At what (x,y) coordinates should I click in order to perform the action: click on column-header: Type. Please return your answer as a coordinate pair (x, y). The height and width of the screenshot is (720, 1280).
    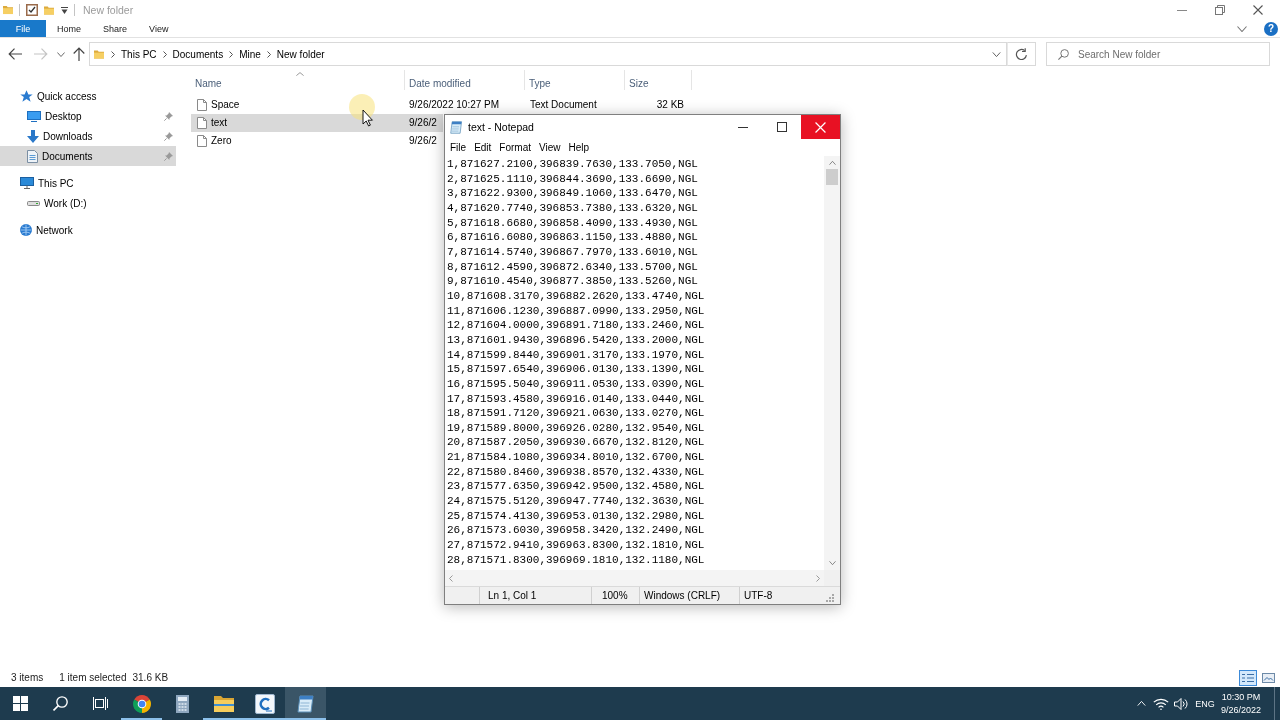
    Looking at the image, I should click on (575, 80).